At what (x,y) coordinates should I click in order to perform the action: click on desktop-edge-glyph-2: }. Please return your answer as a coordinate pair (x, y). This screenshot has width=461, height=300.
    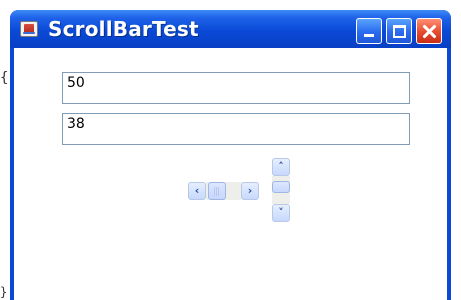
    Looking at the image, I should click on (4, 292).